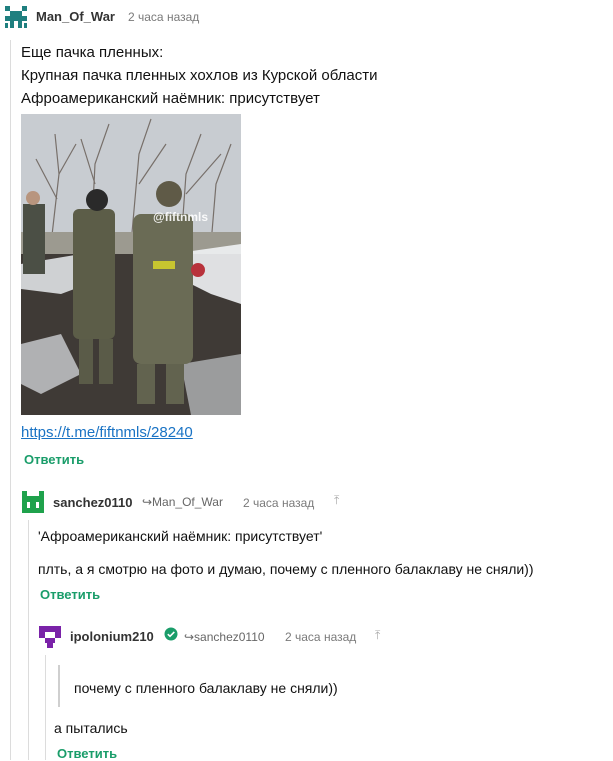 This screenshot has width=613, height=761. What do you see at coordinates (92, 52) in the screenshot?
I see `comment-text-line: Еще пачка пленных:` at bounding box center [92, 52].